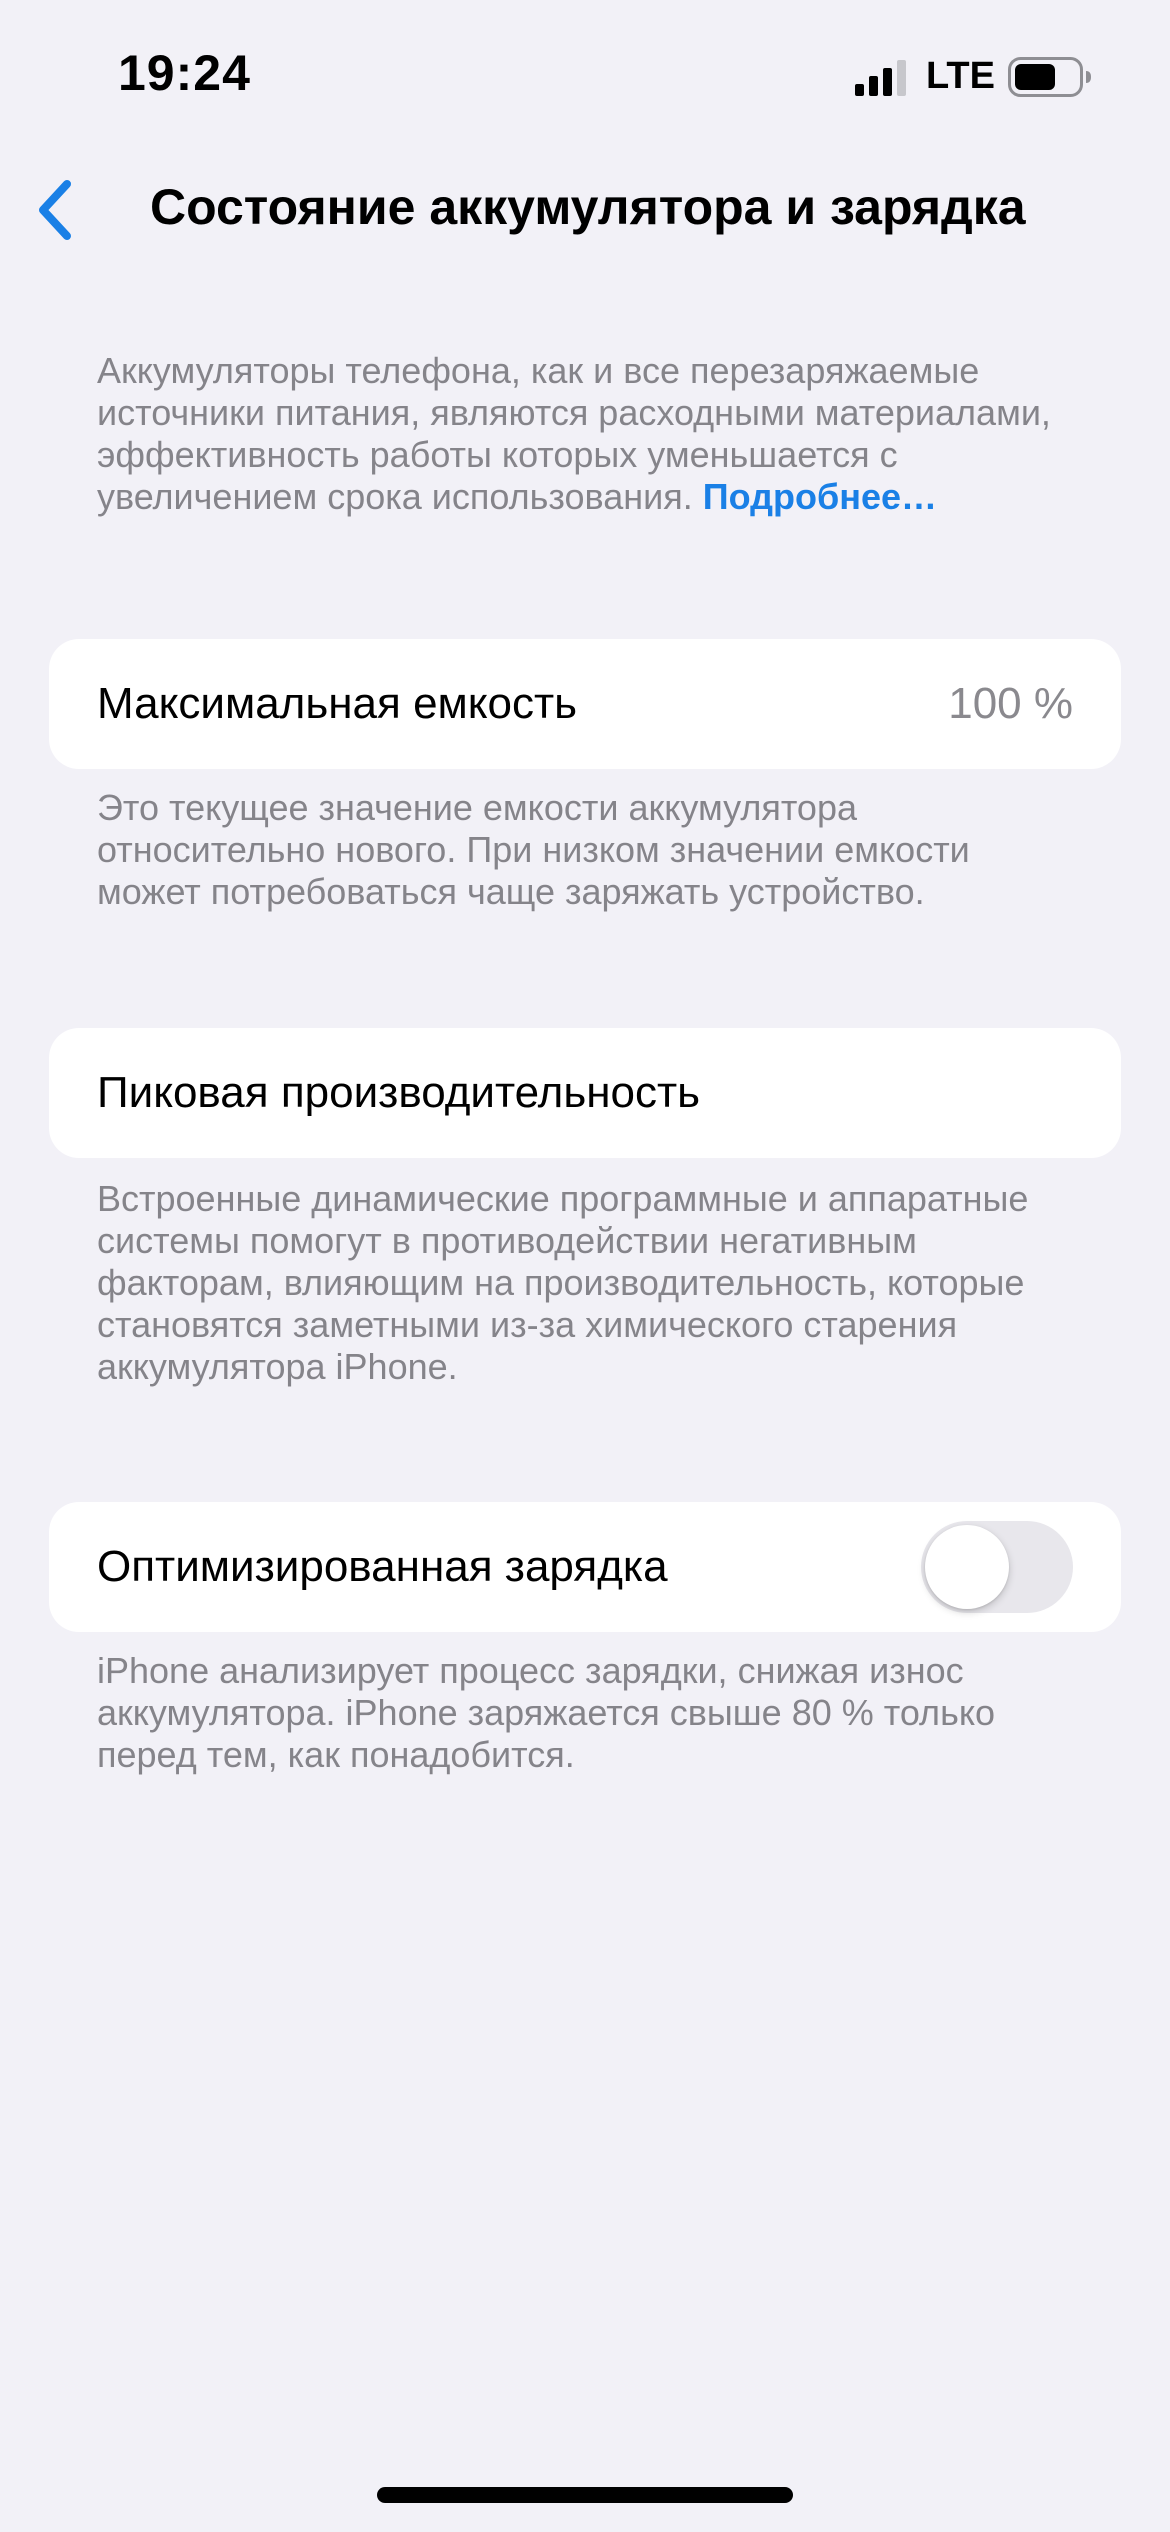 The image size is (1170, 2532). What do you see at coordinates (337, 703) in the screenshot?
I see `max-capacity-label: Максимальная емкость` at bounding box center [337, 703].